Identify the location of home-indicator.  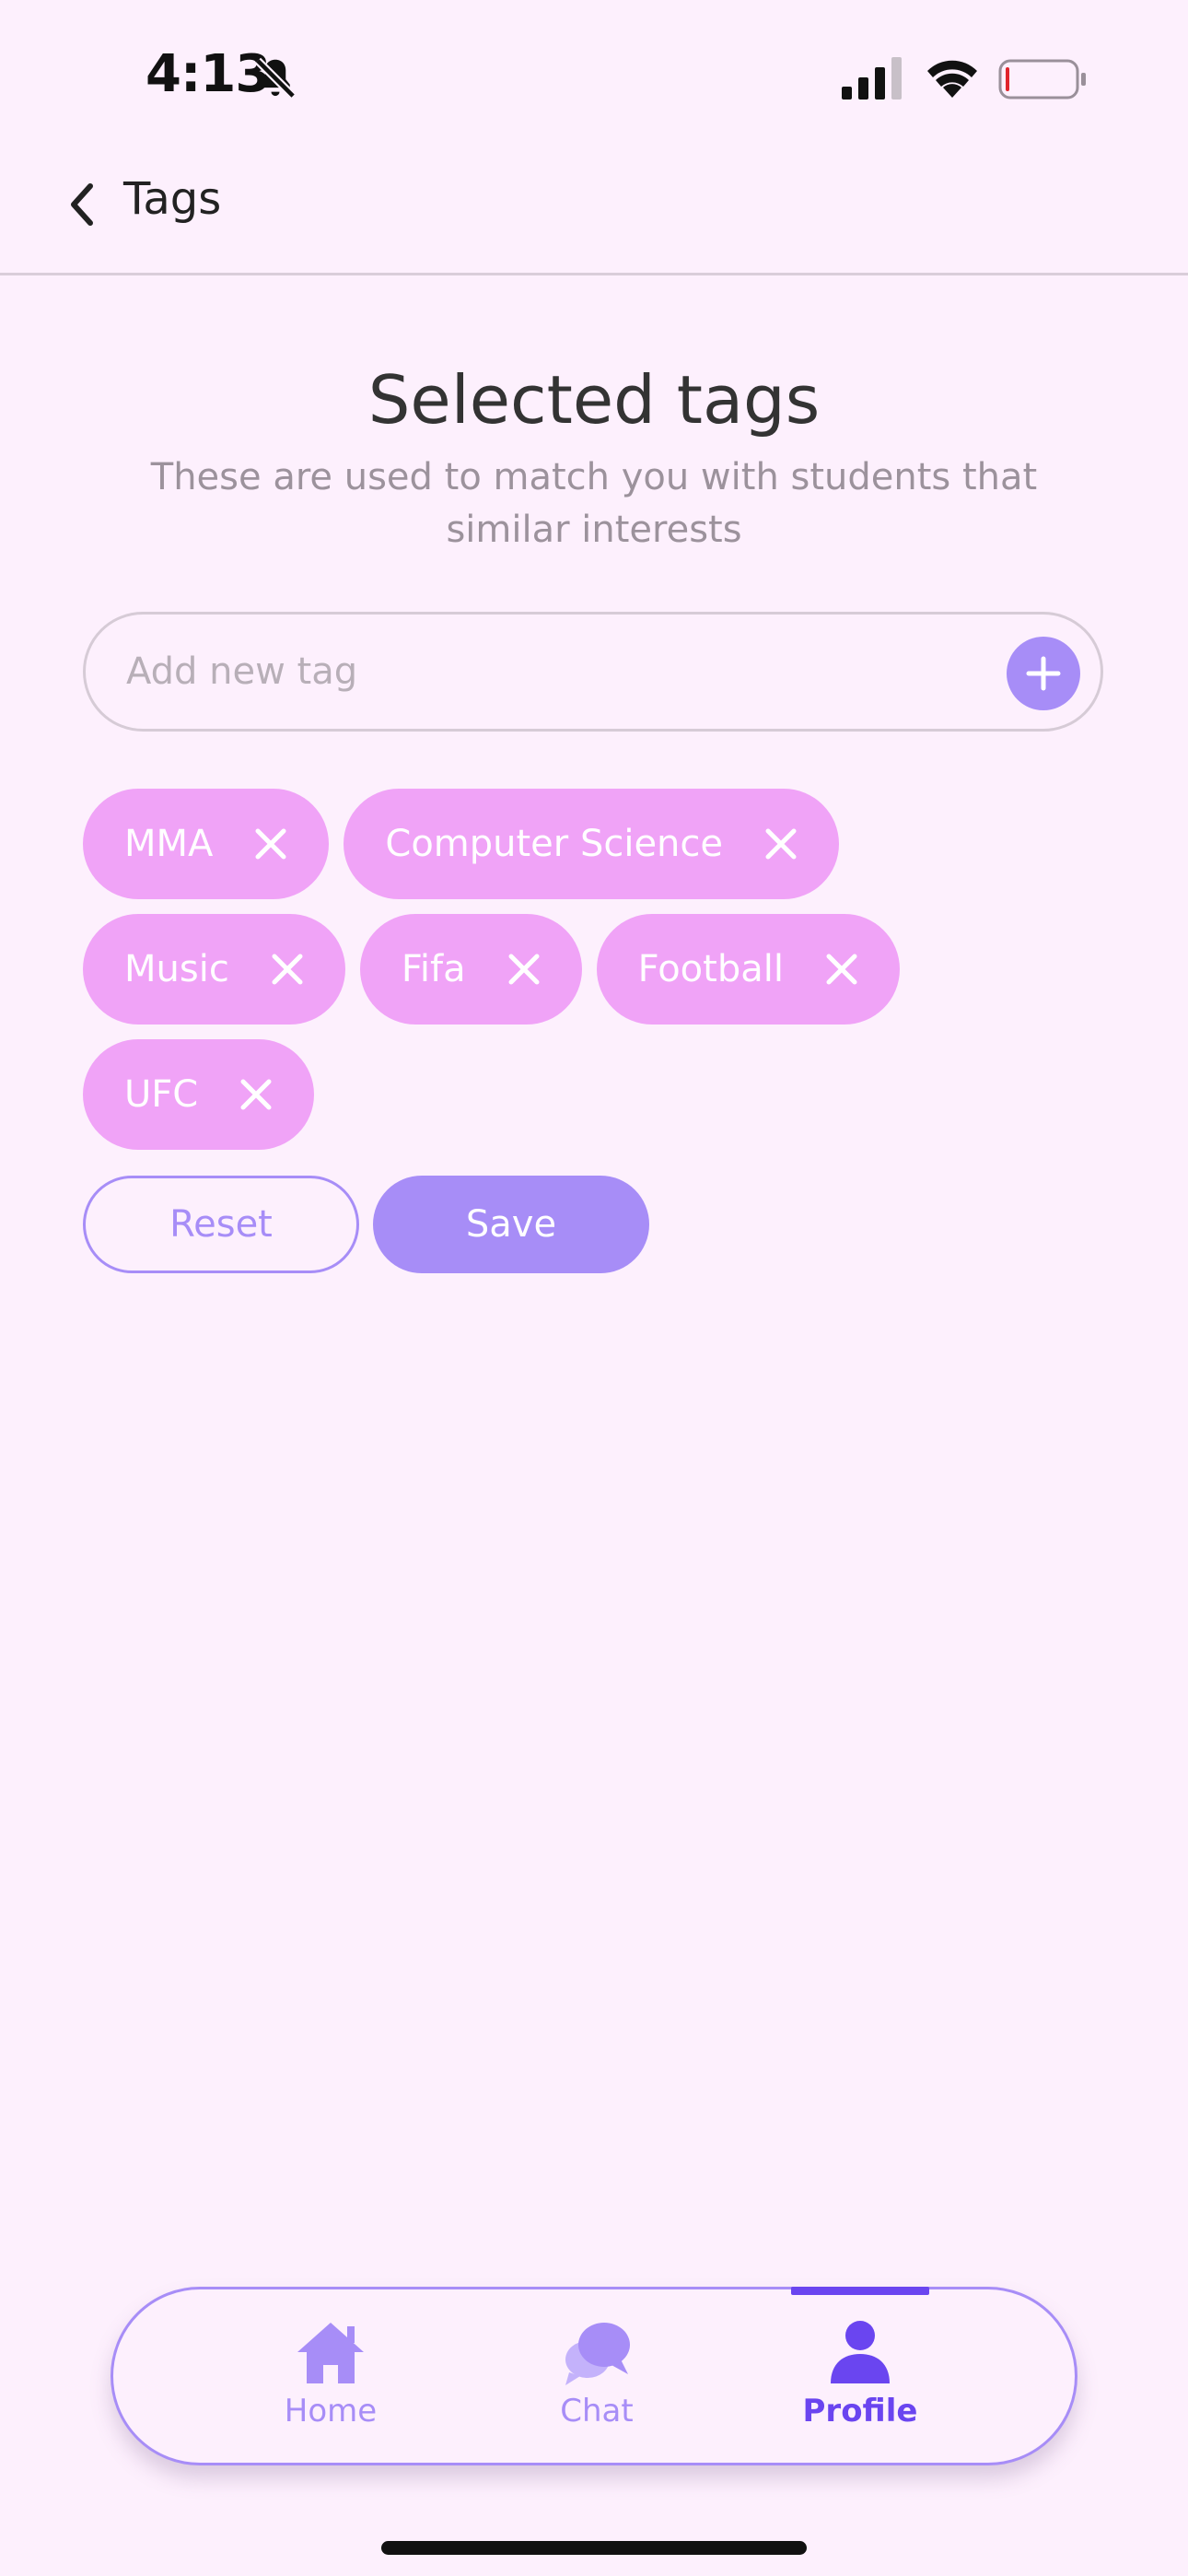
(594, 2548).